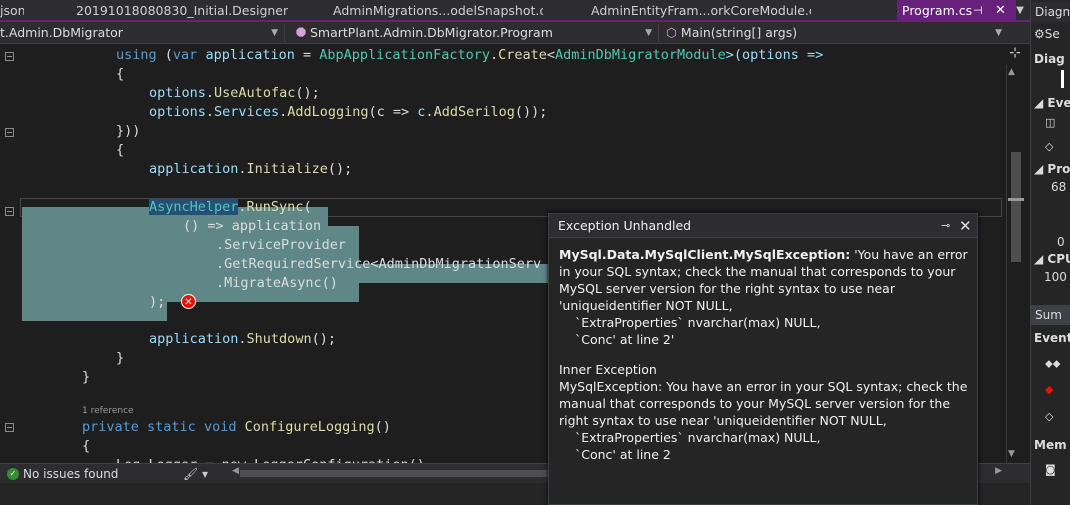 This screenshot has width=1070, height=505. Describe the element at coordinates (13, 474) in the screenshot. I see `check-icon: ✓` at that location.